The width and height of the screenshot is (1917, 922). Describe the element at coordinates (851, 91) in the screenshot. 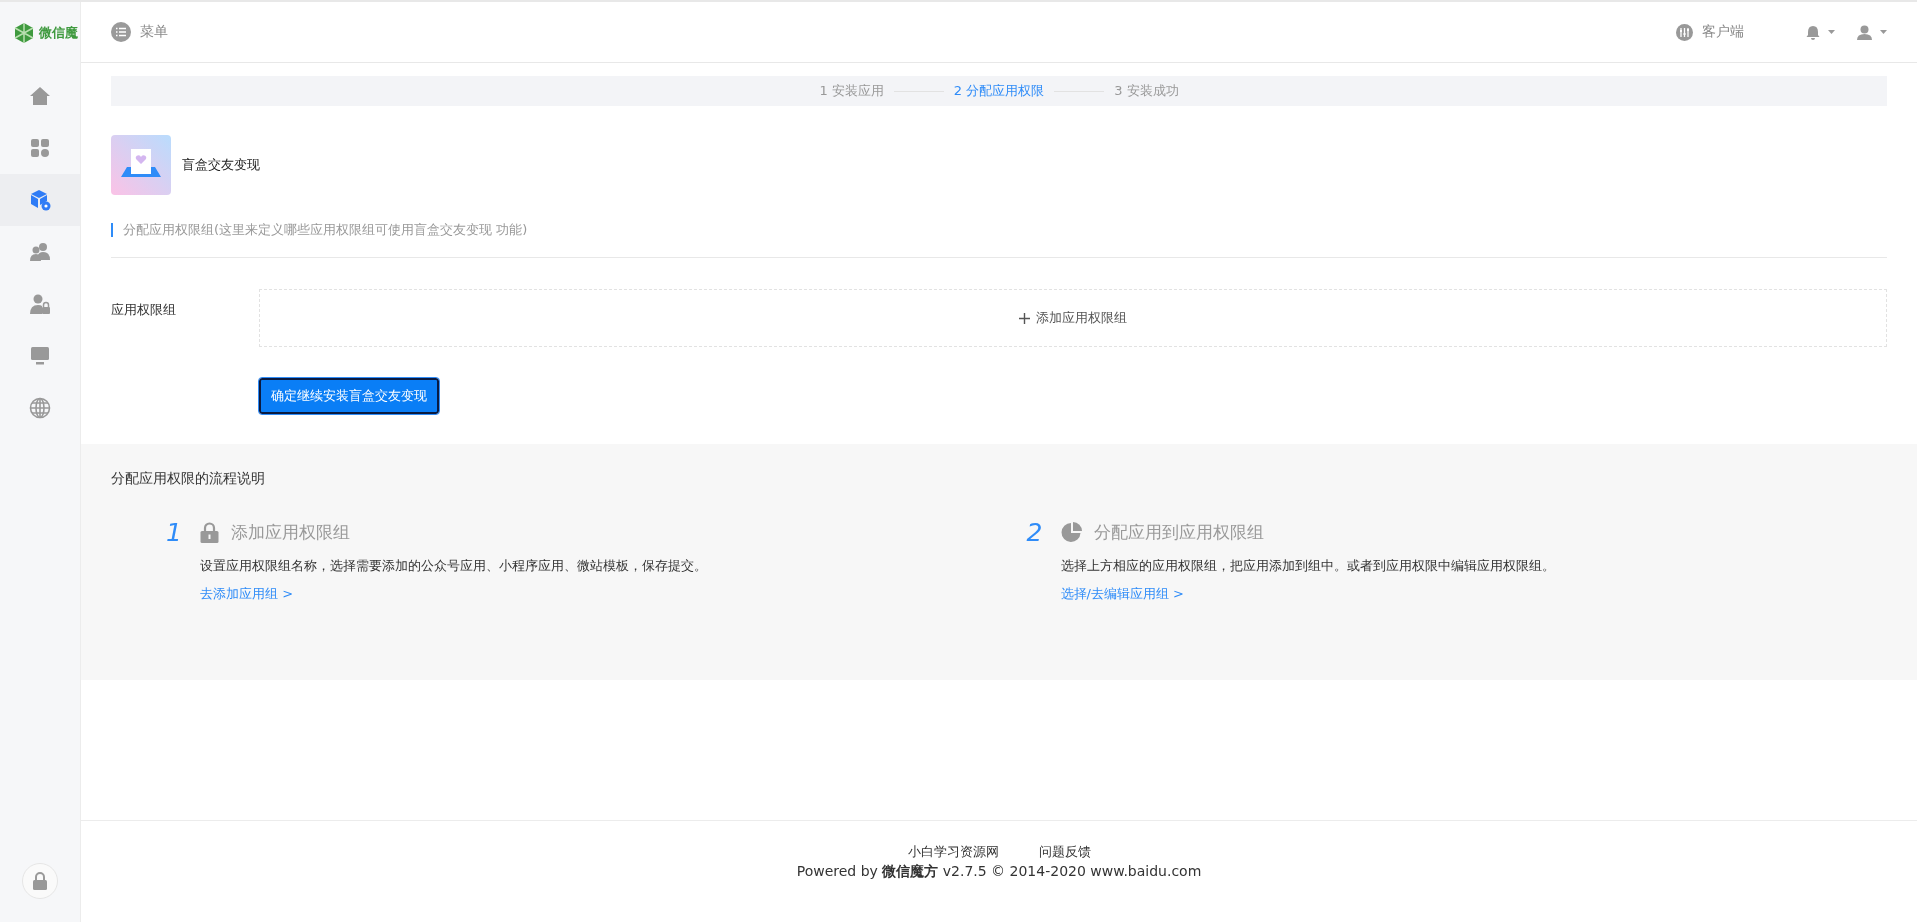

I see `step-label: 1 安装应用` at that location.